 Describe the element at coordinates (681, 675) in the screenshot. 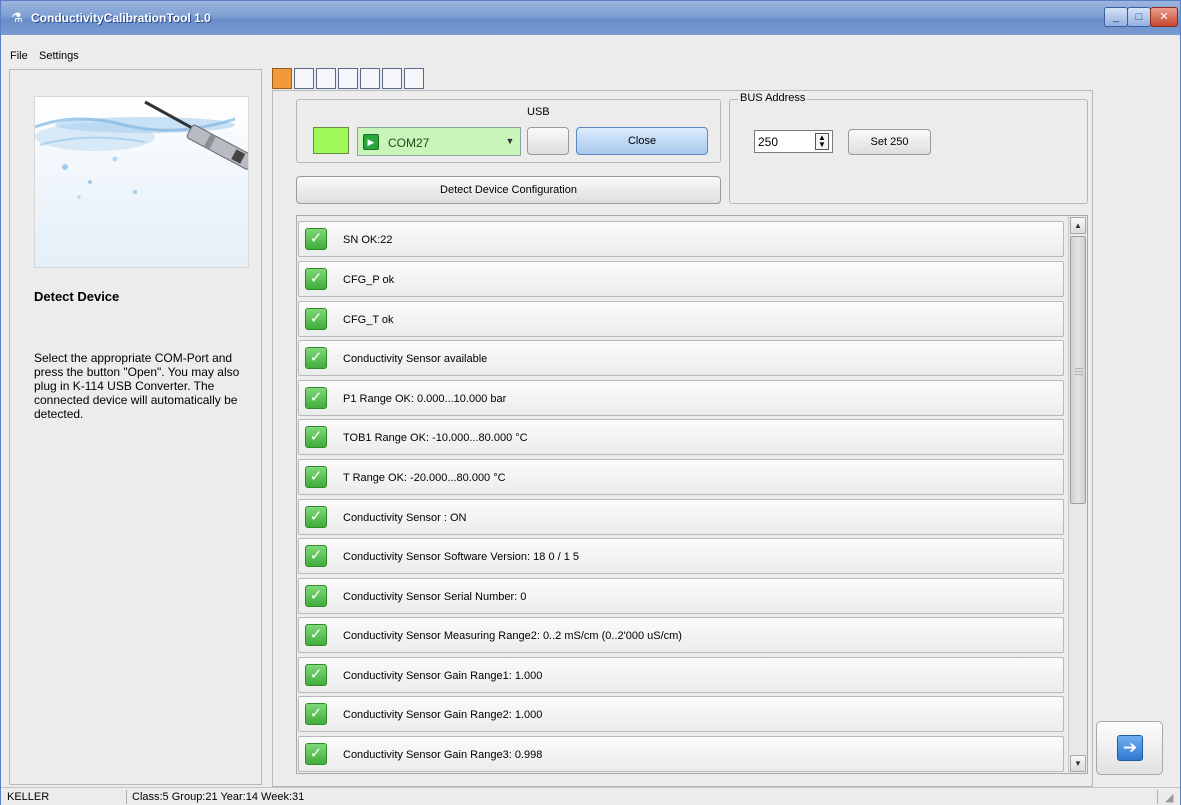

I see `result-row: ✓ Conductivity Sensor Gain Range1: 1.000` at that location.